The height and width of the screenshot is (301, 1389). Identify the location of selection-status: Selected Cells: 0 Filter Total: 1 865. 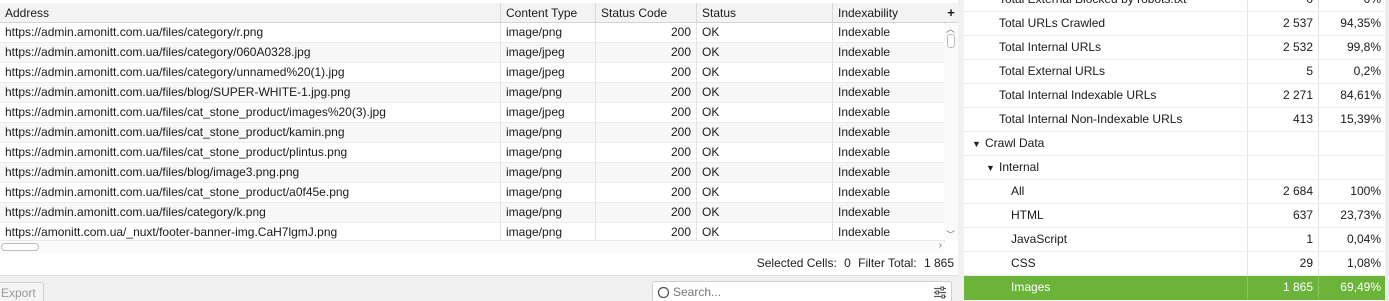
(853, 263).